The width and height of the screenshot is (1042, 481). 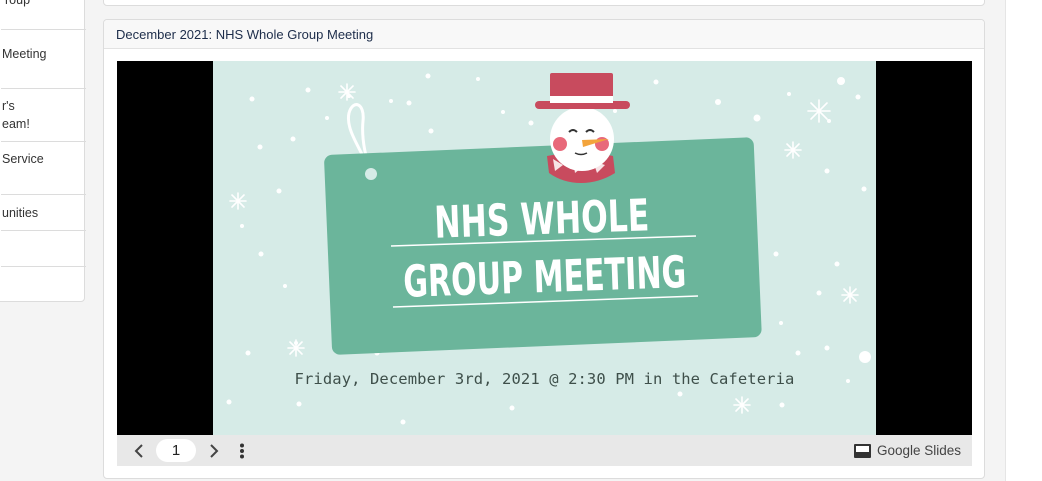 I want to click on google-slides-icon, so click(x=862, y=450).